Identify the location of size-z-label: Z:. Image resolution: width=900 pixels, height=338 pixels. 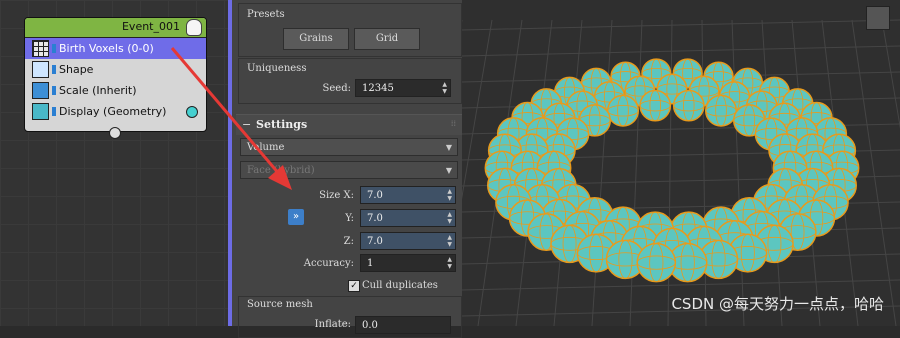
(348, 241).